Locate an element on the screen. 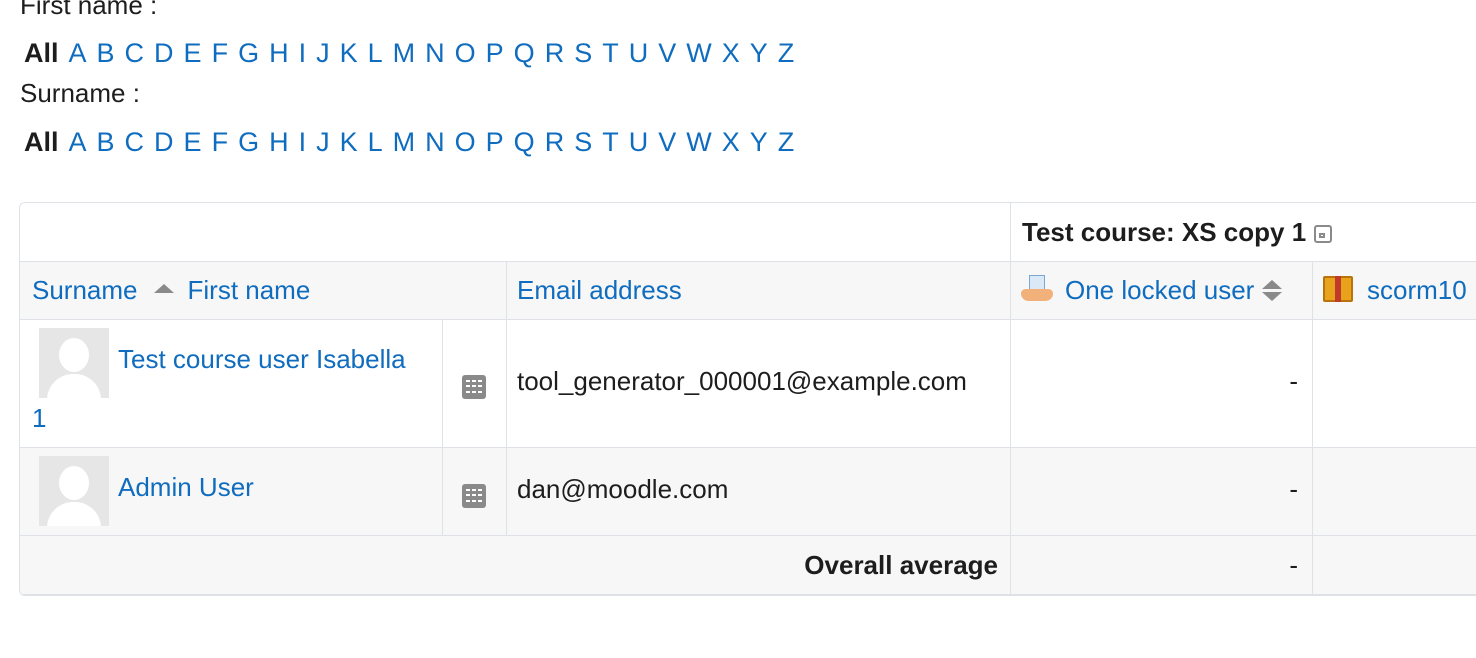 Image resolution: width=1476 pixels, height=658 pixels. average-grade-cell: - is located at coordinates (1162, 565).